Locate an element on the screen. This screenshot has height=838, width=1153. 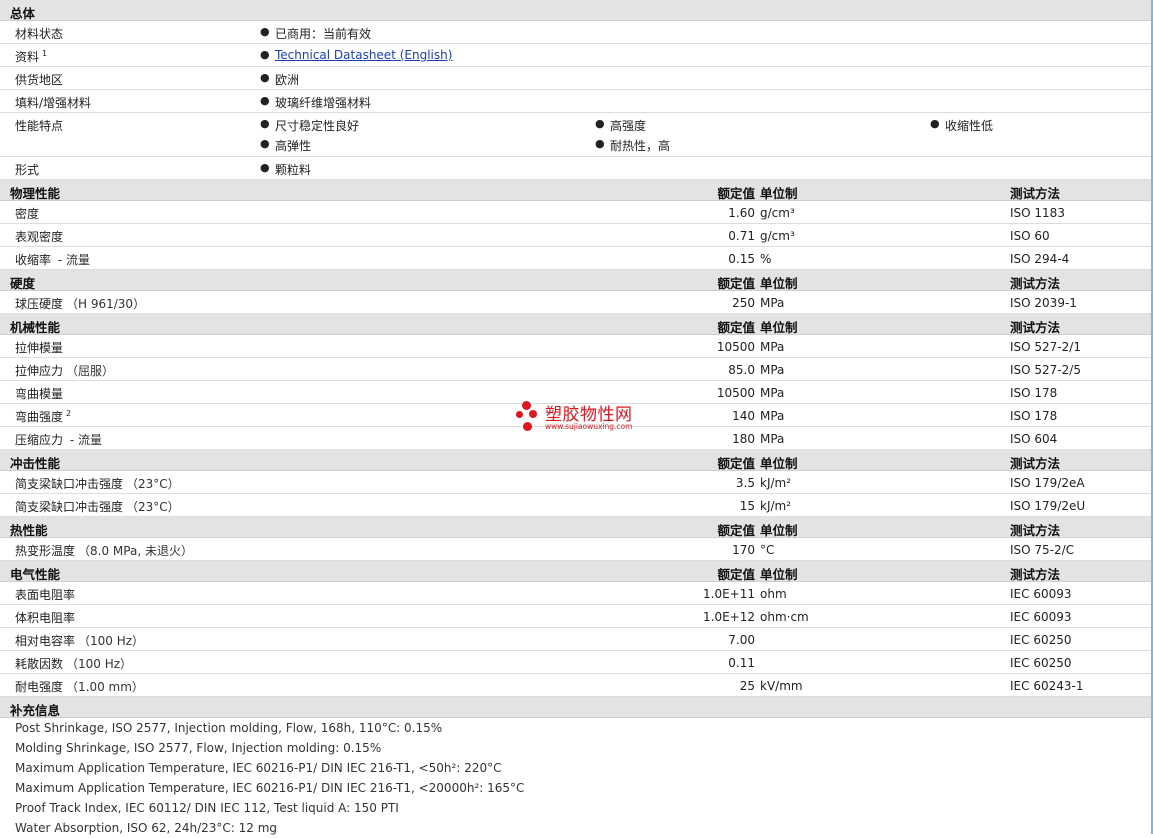
property-value: 1.0E+12 is located at coordinates (729, 617).